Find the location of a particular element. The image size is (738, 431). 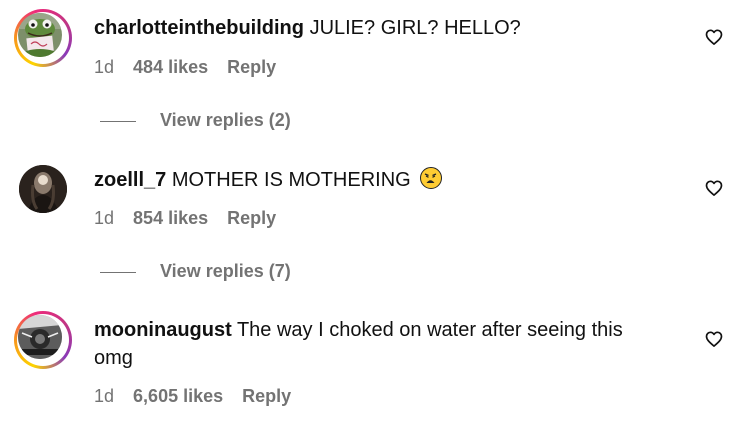

comment-username: zoelll_7 is located at coordinates (130, 180).